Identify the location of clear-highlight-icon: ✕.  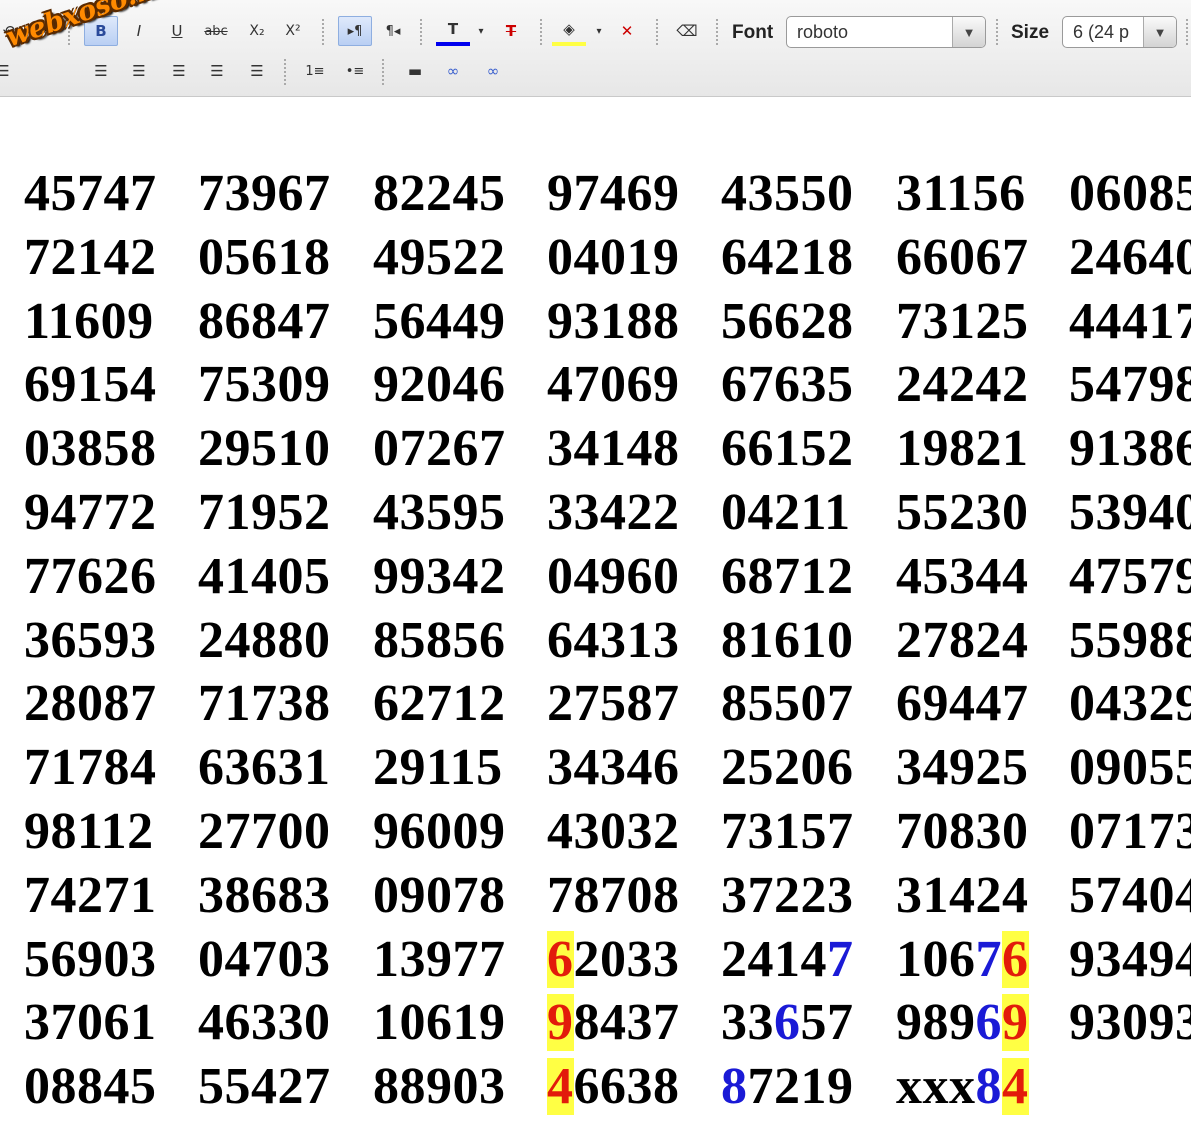
(627, 31).